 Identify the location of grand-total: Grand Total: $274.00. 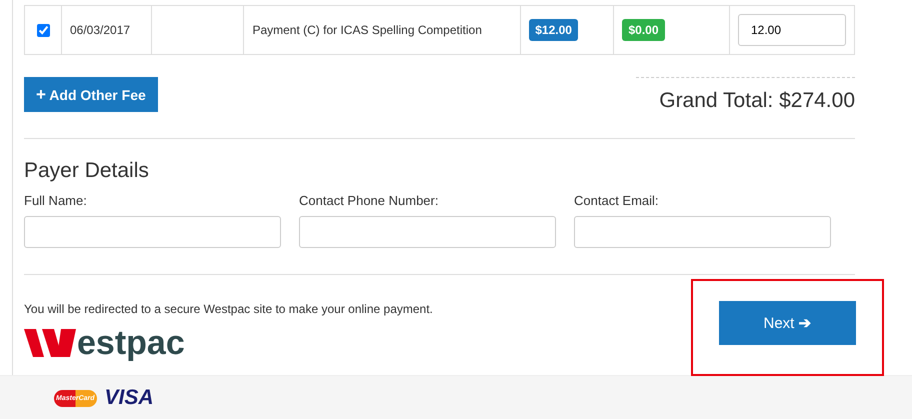
(757, 100).